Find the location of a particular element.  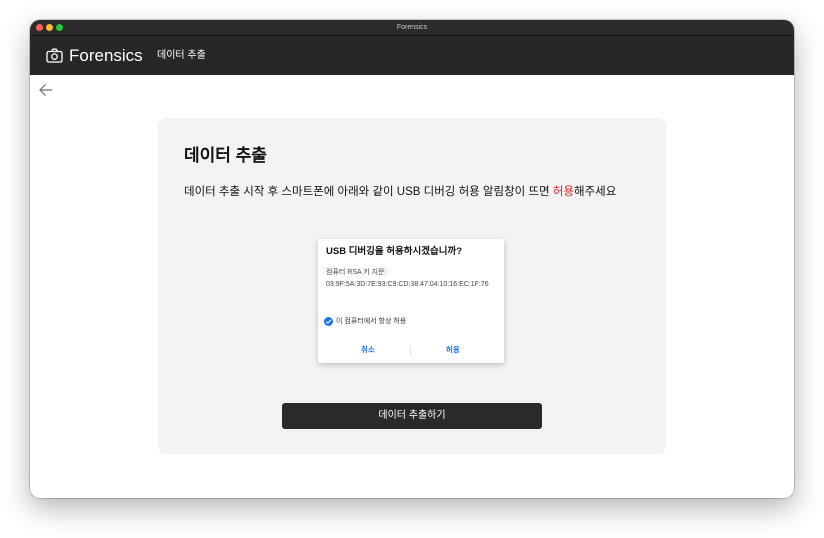

description-highlight: 허용 is located at coordinates (563, 192).